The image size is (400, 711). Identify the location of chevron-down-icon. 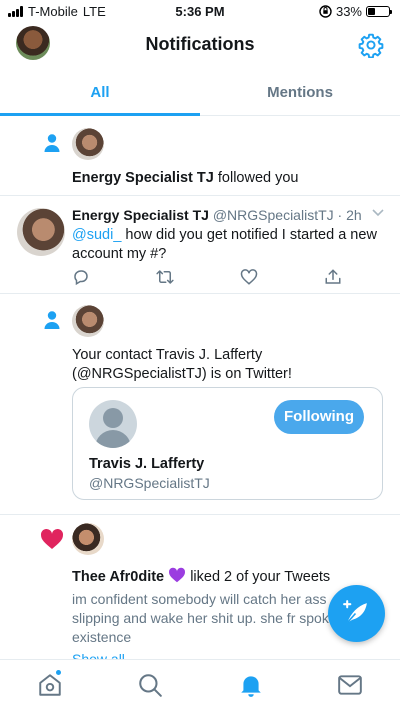
(378, 214).